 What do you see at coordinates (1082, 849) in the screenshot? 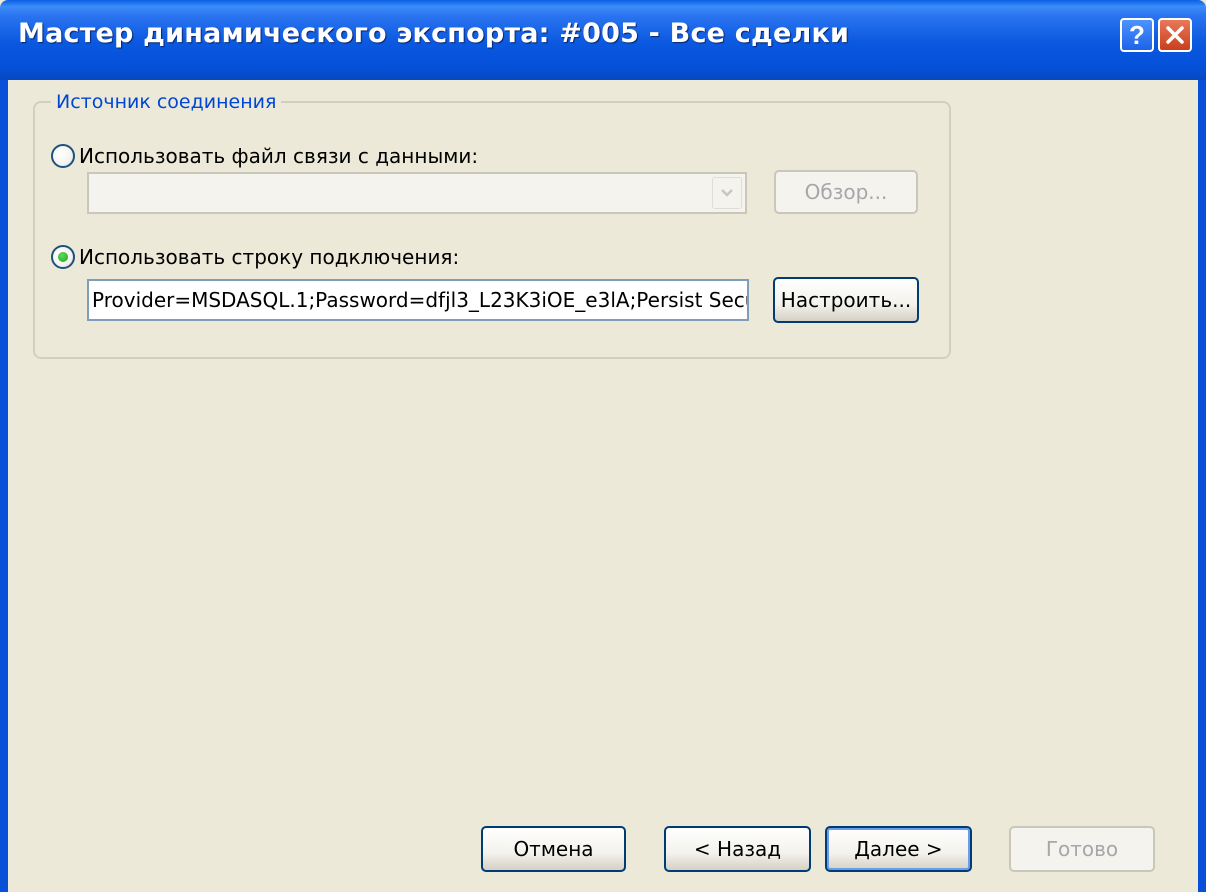
I see `finish-button: Готово` at bounding box center [1082, 849].